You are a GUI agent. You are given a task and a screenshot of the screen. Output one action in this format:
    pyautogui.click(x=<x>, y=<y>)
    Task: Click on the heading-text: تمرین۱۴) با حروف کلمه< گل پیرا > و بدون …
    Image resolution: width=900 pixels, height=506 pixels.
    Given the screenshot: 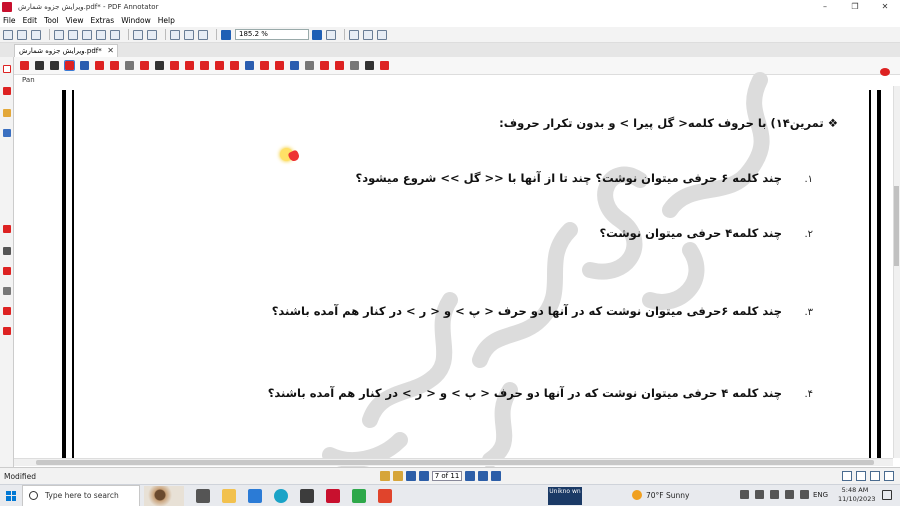 What is the action you would take?
    pyautogui.click(x=661, y=123)
    